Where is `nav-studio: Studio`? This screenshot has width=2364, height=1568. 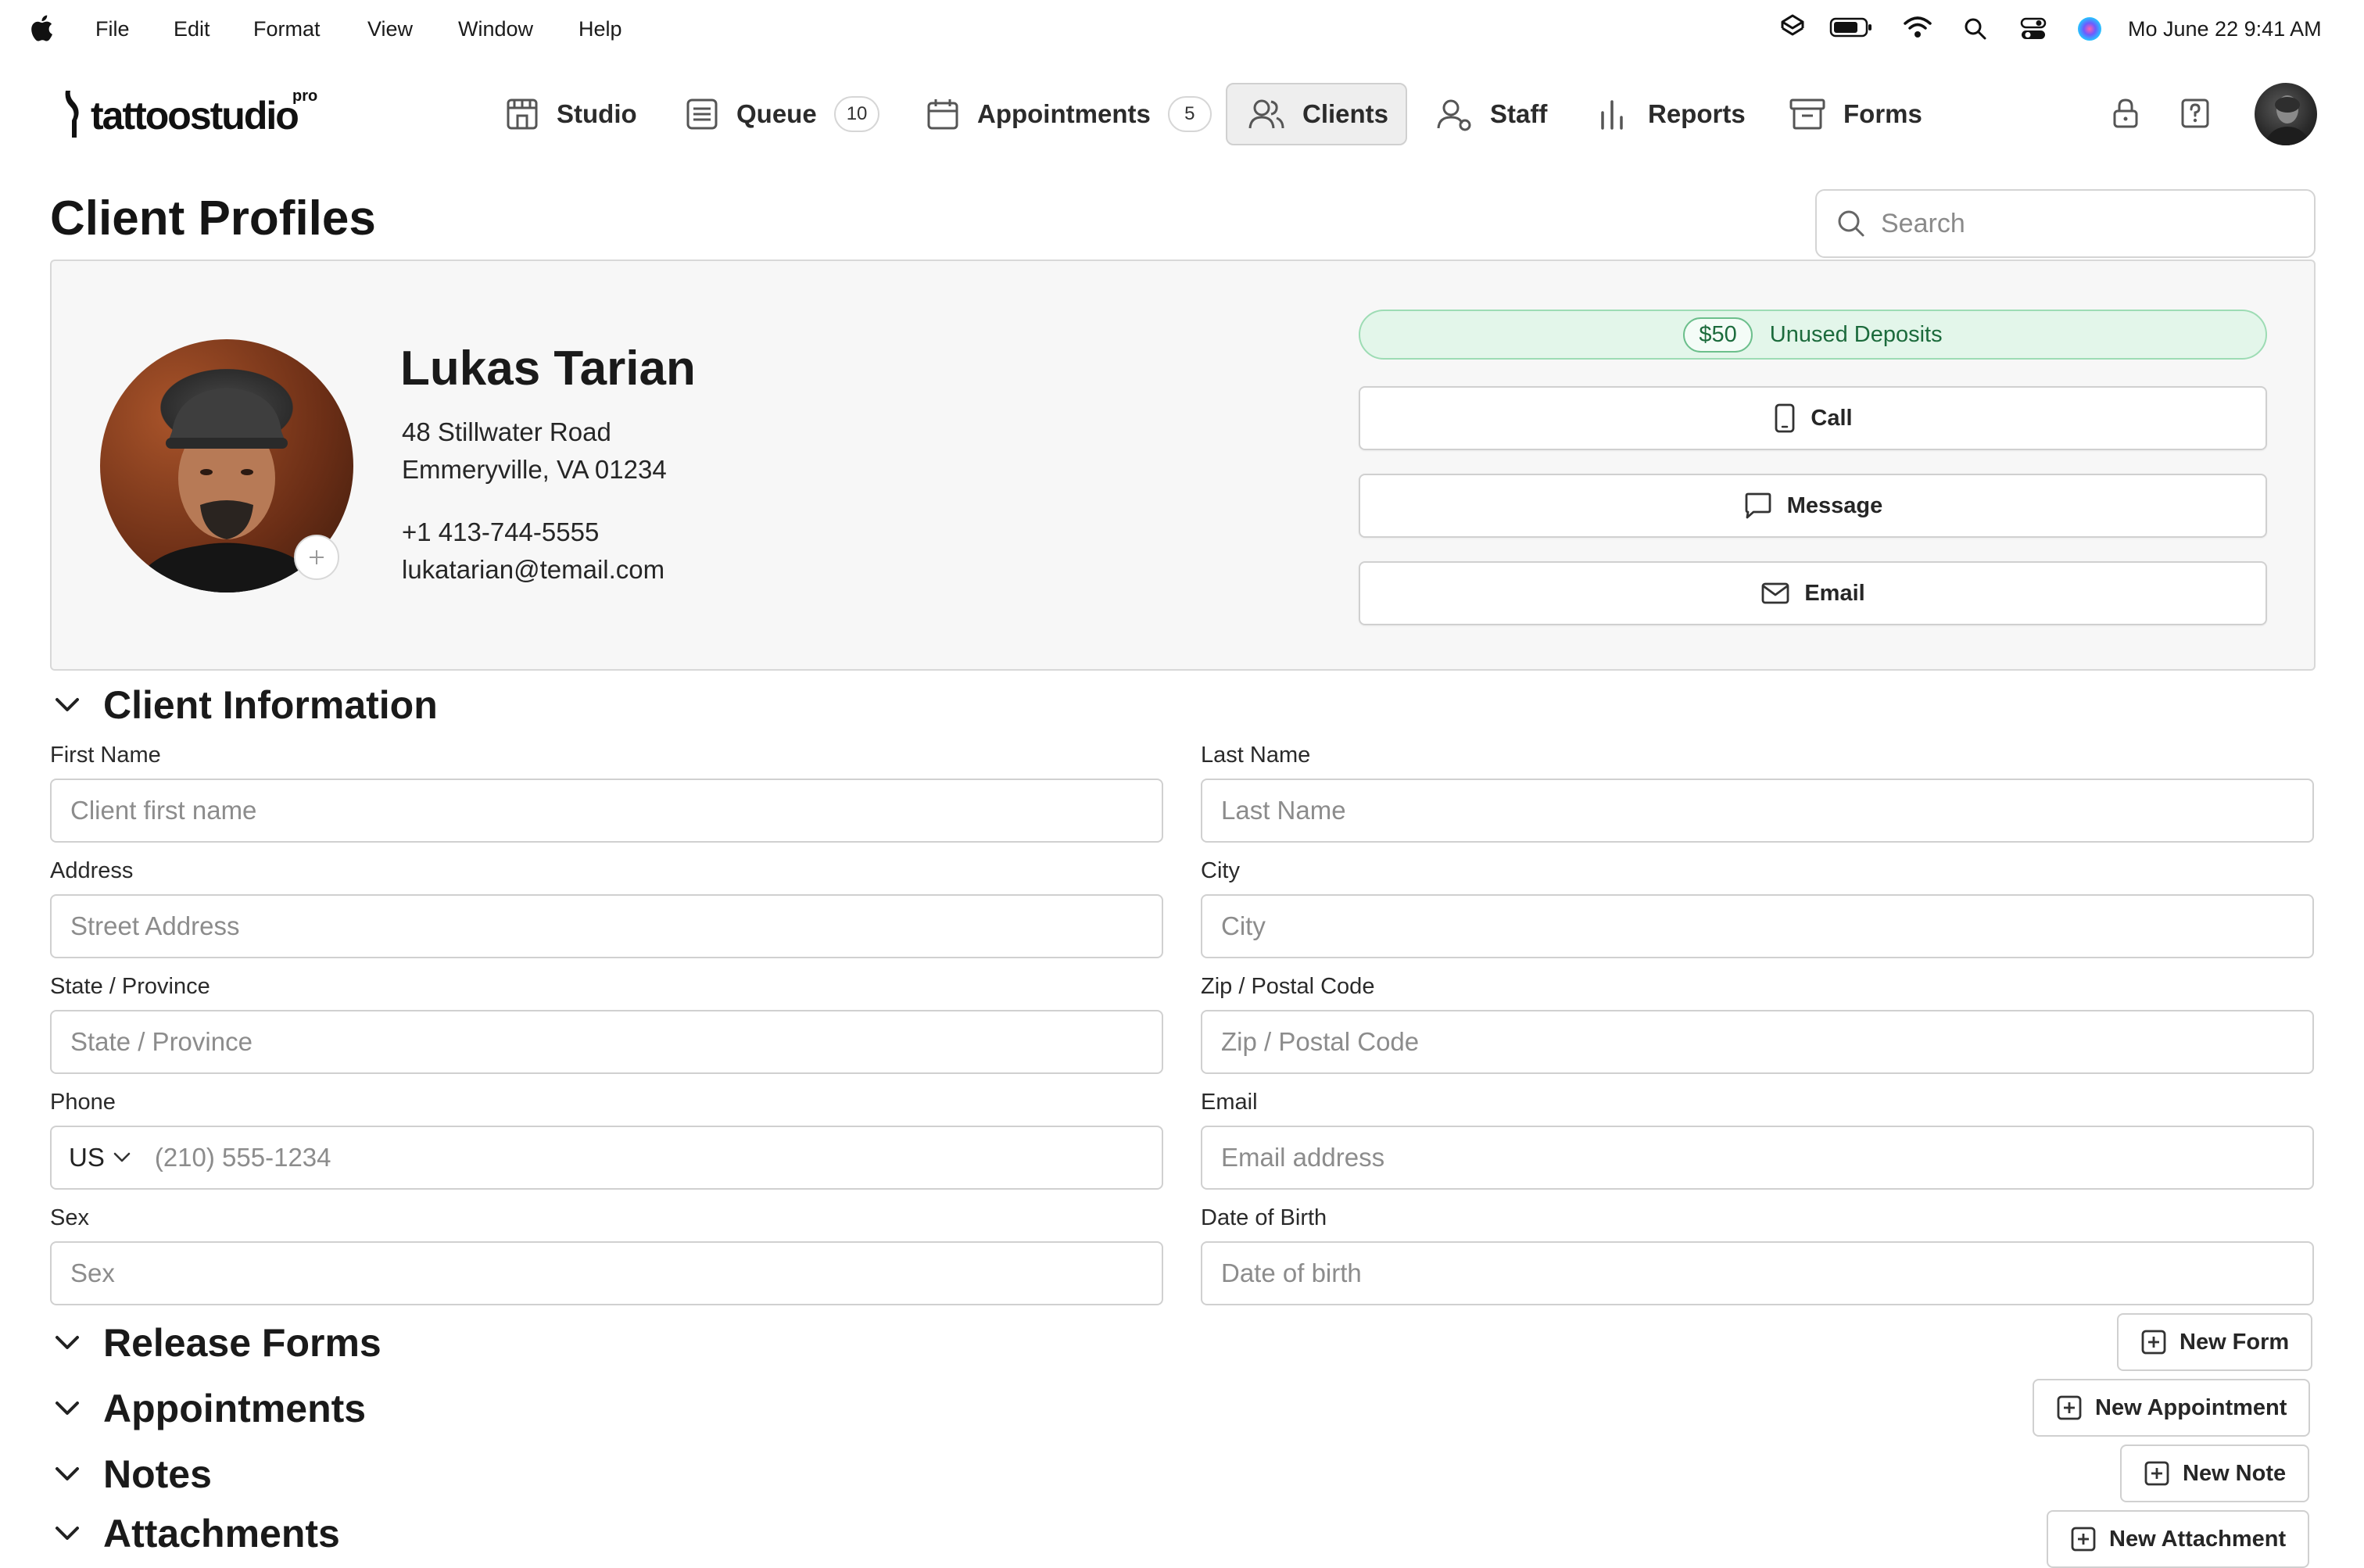 nav-studio: Studio is located at coordinates (571, 114).